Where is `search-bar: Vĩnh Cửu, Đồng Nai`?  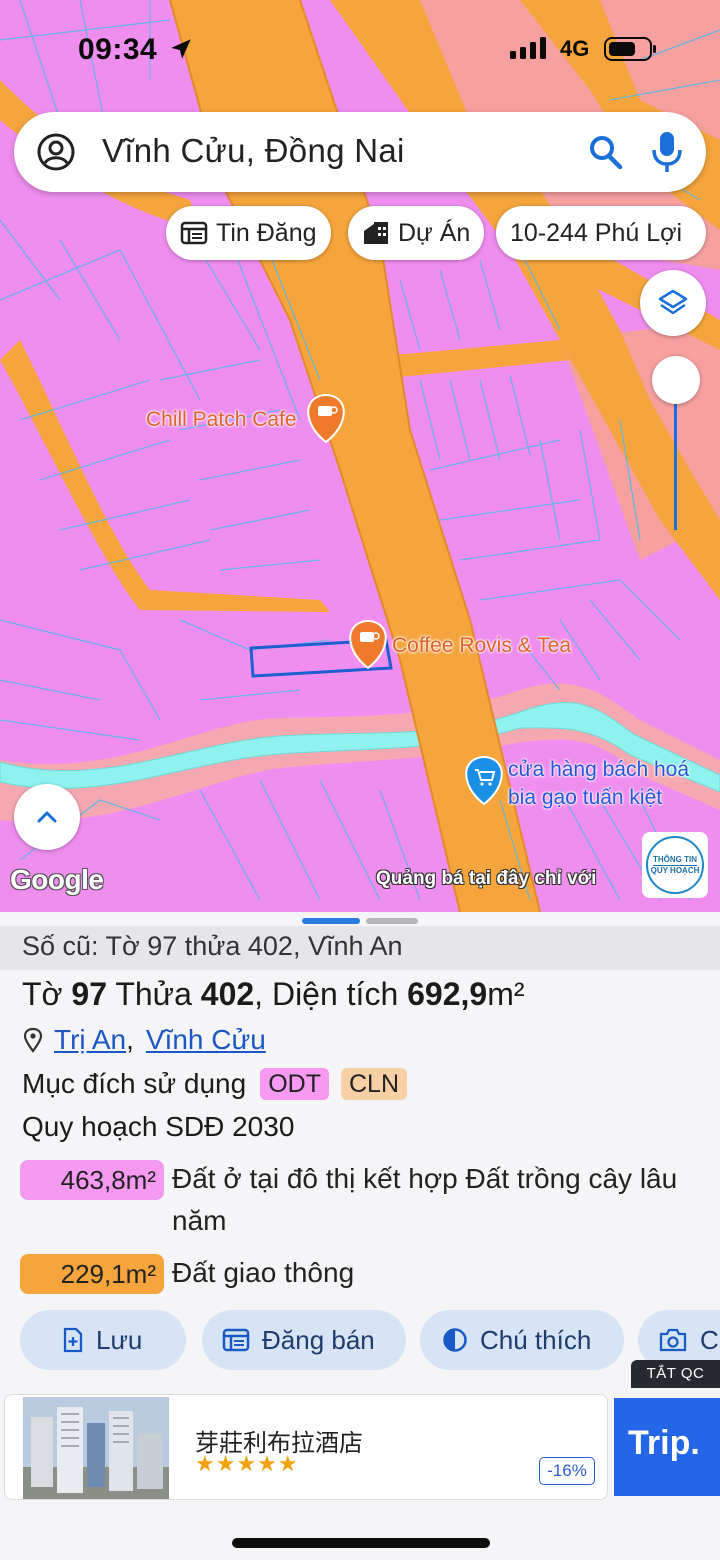 search-bar: Vĩnh Cửu, Đồng Nai is located at coordinates (360, 152).